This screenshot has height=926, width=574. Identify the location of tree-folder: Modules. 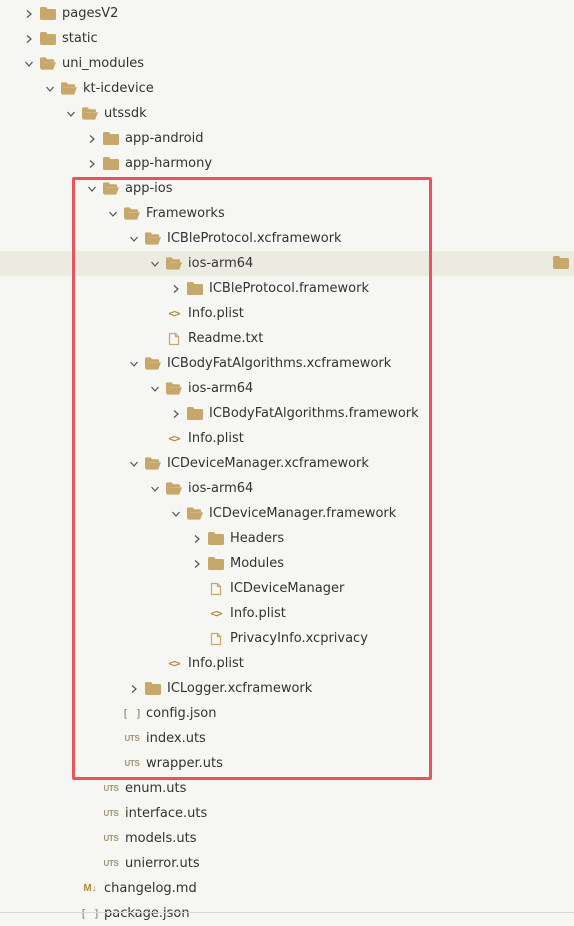
(287, 563).